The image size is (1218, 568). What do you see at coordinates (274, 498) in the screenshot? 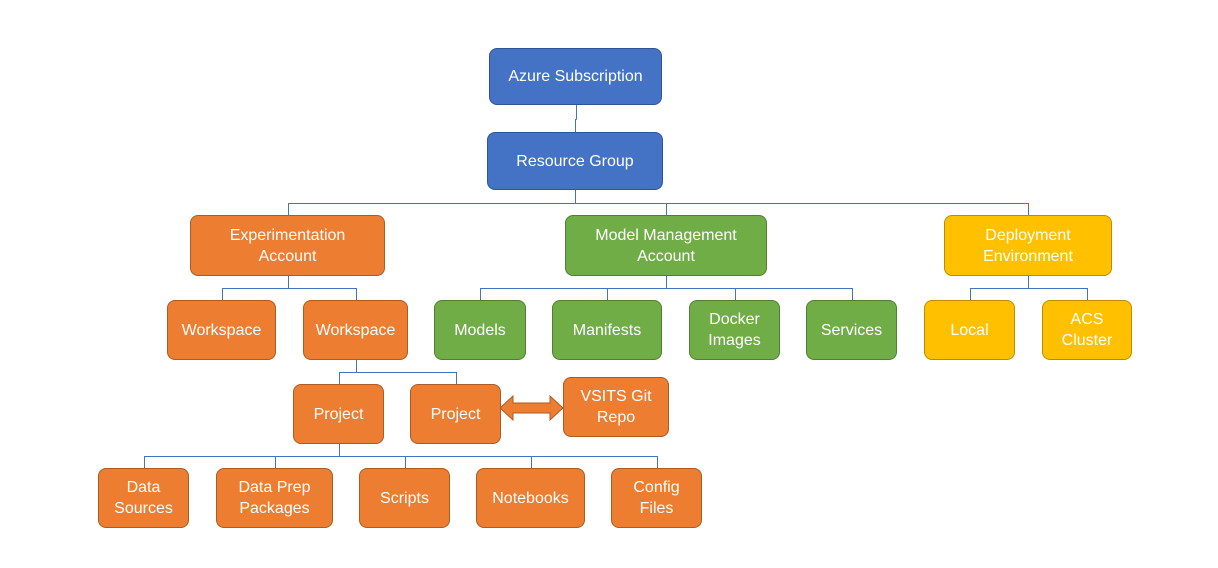
I see `node-data-prep-packages: Data Prep Packages` at bounding box center [274, 498].